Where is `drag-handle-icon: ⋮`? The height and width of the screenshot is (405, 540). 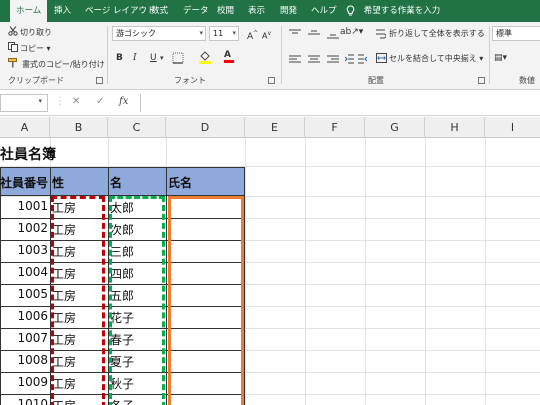 drag-handle-icon: ⋮ is located at coordinates (60, 101).